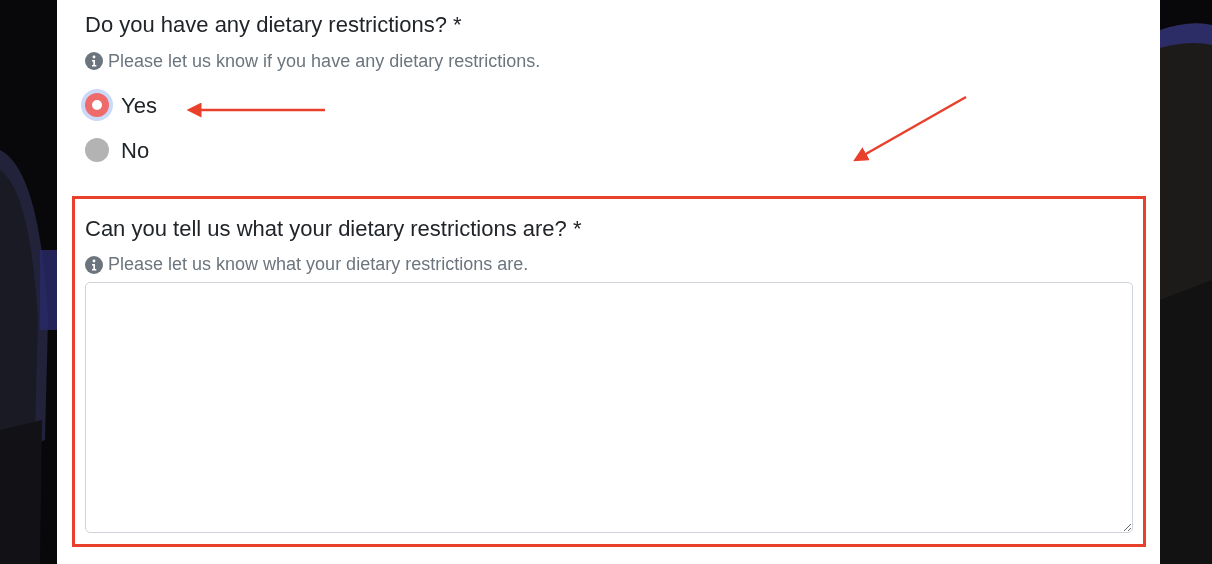 This screenshot has height=564, width=1212. What do you see at coordinates (135, 150) in the screenshot?
I see `radio-label: No` at bounding box center [135, 150].